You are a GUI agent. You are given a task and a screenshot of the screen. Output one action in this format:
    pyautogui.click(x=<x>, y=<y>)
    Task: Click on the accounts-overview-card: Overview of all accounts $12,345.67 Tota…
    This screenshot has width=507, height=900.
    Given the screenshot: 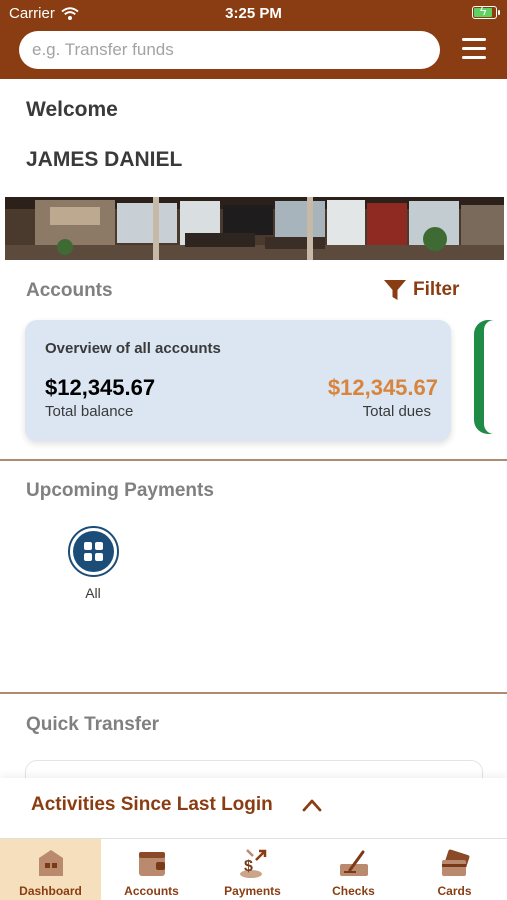 What is the action you would take?
    pyautogui.click(x=238, y=380)
    